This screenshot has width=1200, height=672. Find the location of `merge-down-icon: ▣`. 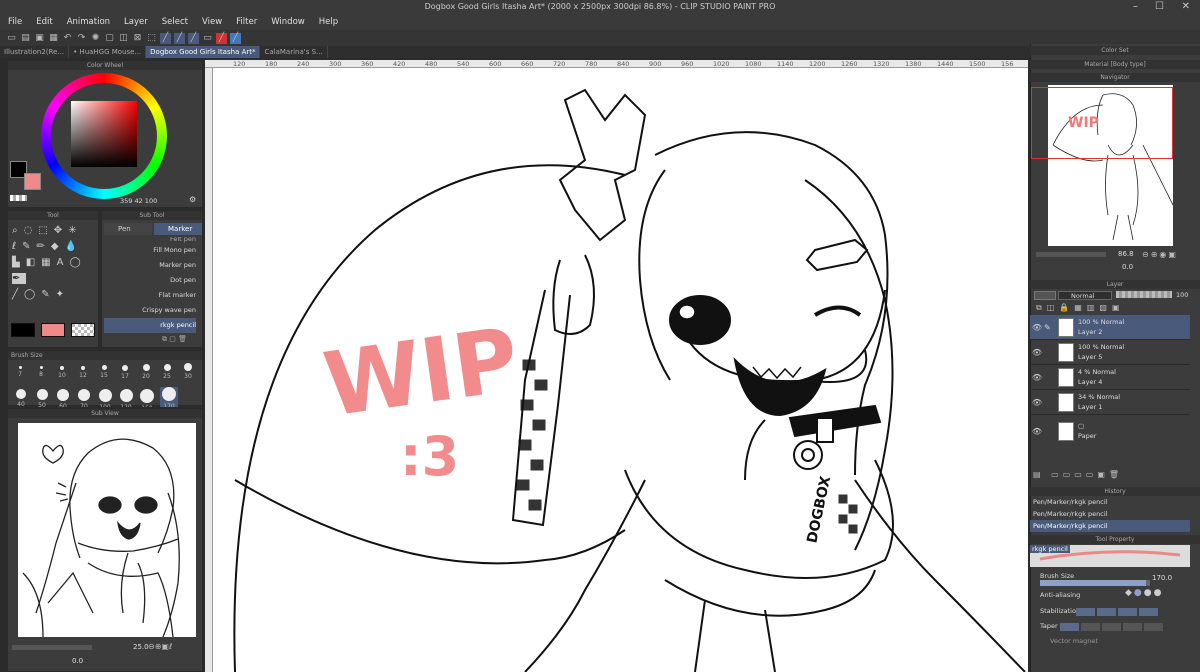

merge-down-icon: ▣ is located at coordinates (1103, 474).